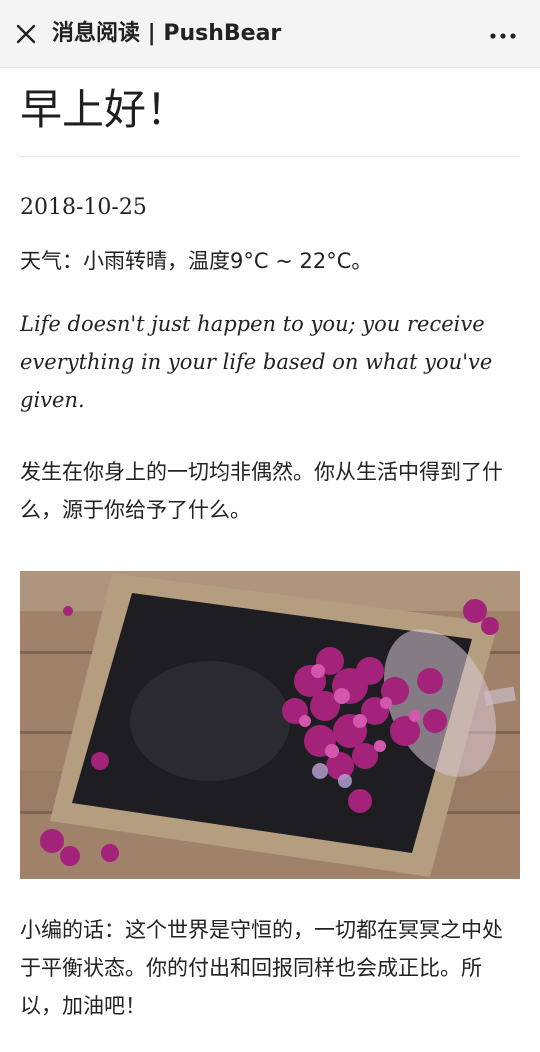  I want to click on title-divider, so click(270, 156).